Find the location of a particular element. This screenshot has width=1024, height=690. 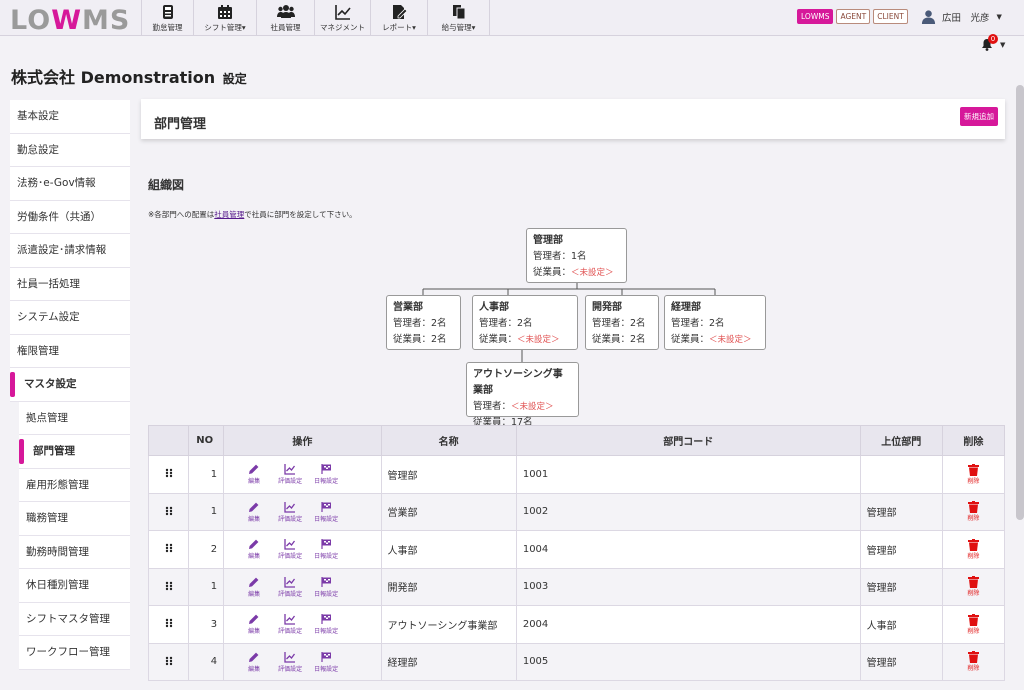

table-row: 3 編集 評価設定 日報設定 アウトソーシング事業部 2004 人事部 削除 is located at coordinates (576, 624).